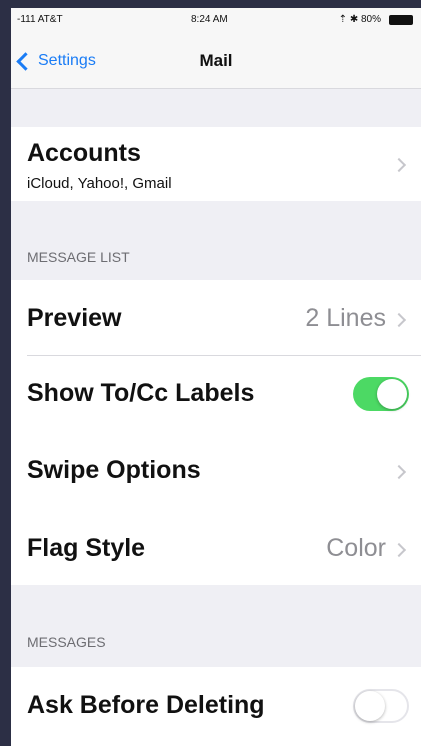  Describe the element at coordinates (216, 164) in the screenshot. I see `accounts-row: Accounts iCloud, Yahoo!, Gmail` at that location.